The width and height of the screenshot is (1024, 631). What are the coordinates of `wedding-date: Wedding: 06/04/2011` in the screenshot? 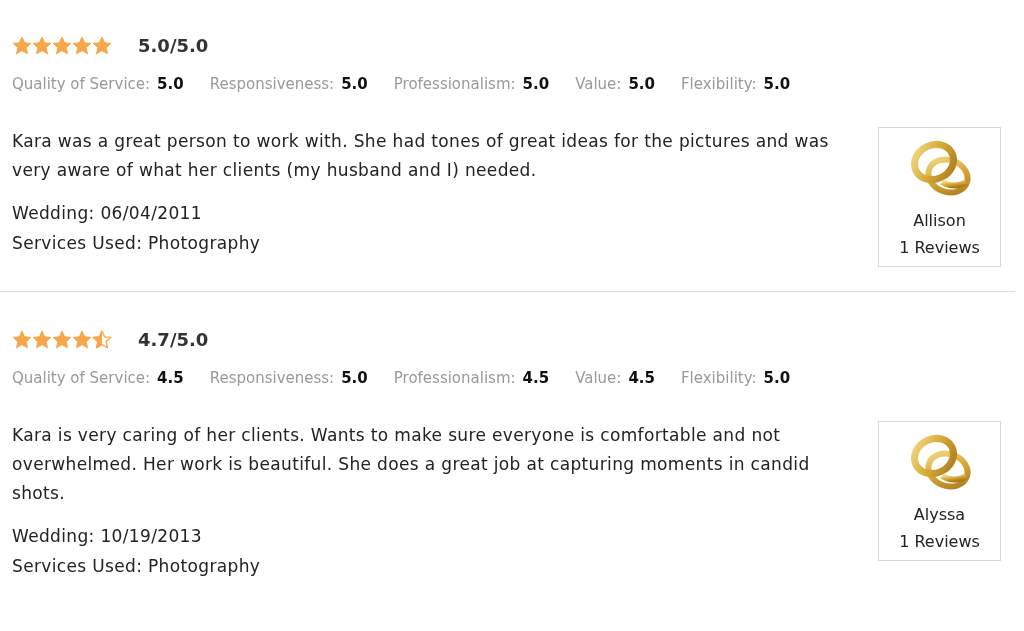 It's located at (107, 213).